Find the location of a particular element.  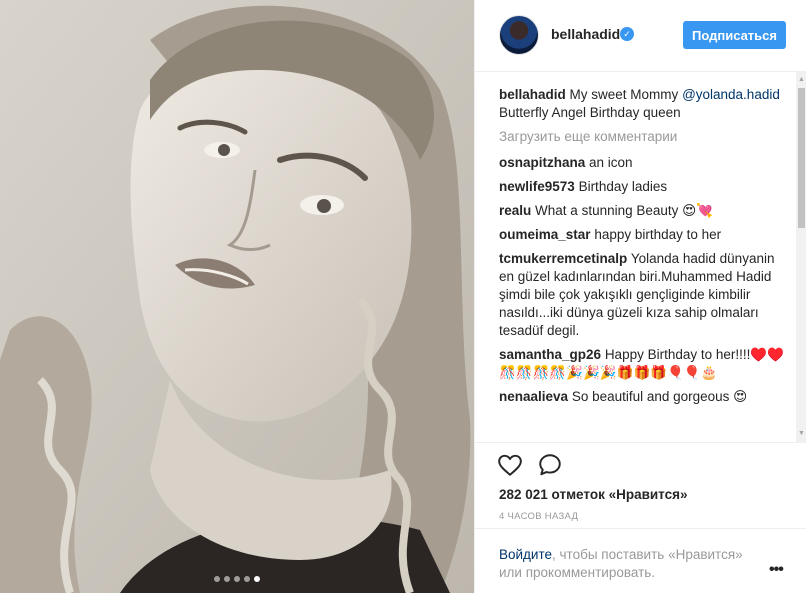

login-link: Войдите is located at coordinates (525, 554).